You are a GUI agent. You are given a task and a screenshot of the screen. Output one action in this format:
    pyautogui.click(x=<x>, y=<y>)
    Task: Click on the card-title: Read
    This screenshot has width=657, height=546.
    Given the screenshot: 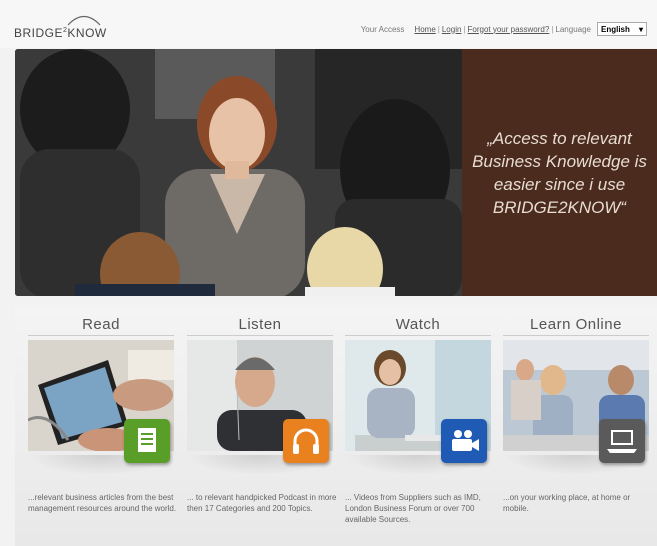 What is the action you would take?
    pyautogui.click(x=101, y=324)
    